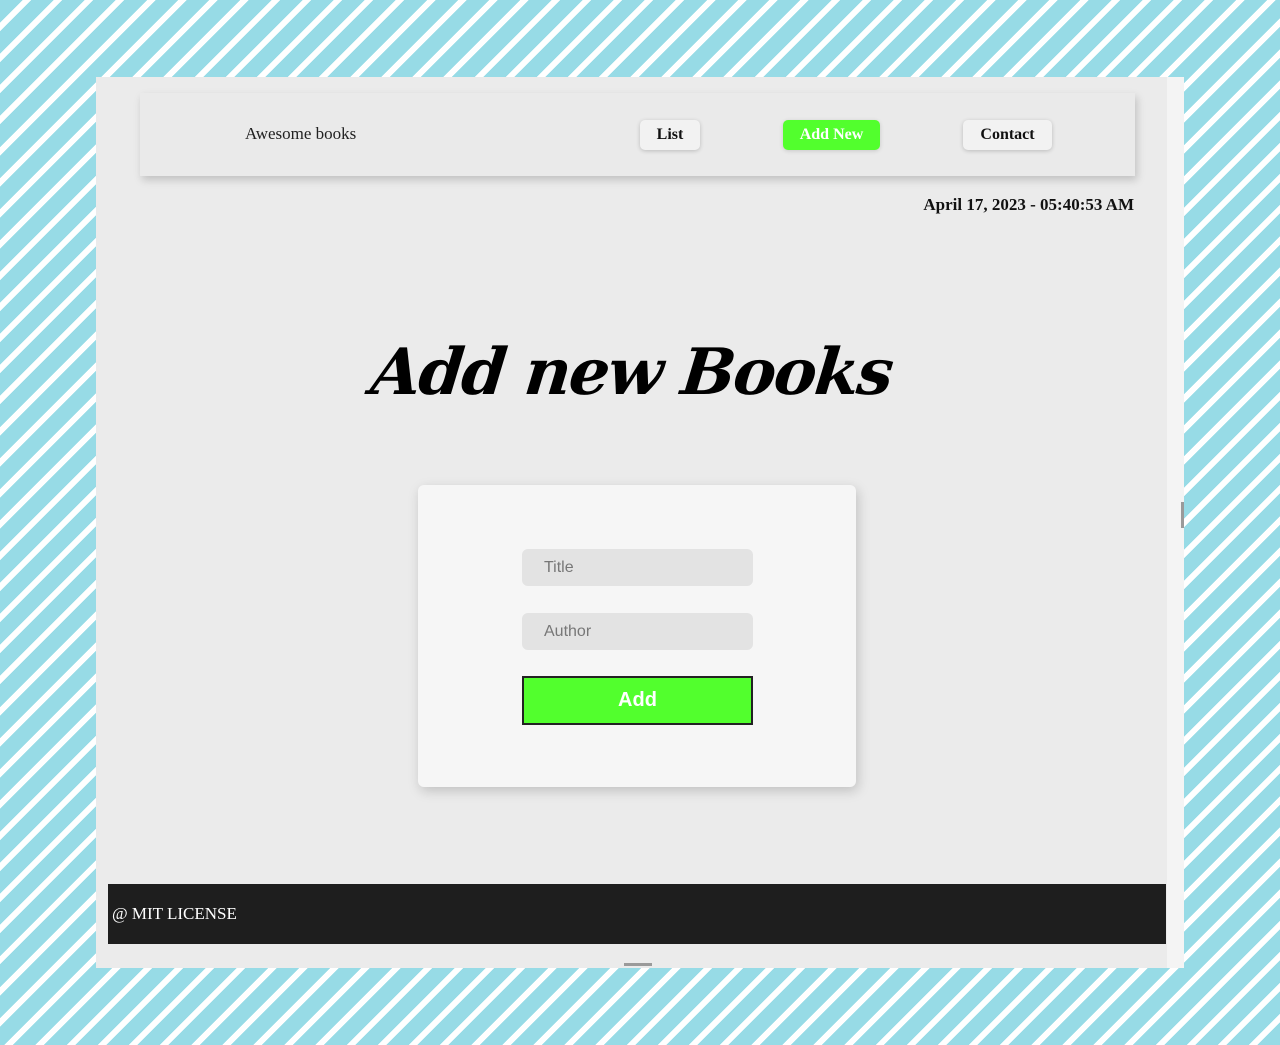 The width and height of the screenshot is (1280, 1045). Describe the element at coordinates (637, 567) in the screenshot. I see `title-input` at that location.